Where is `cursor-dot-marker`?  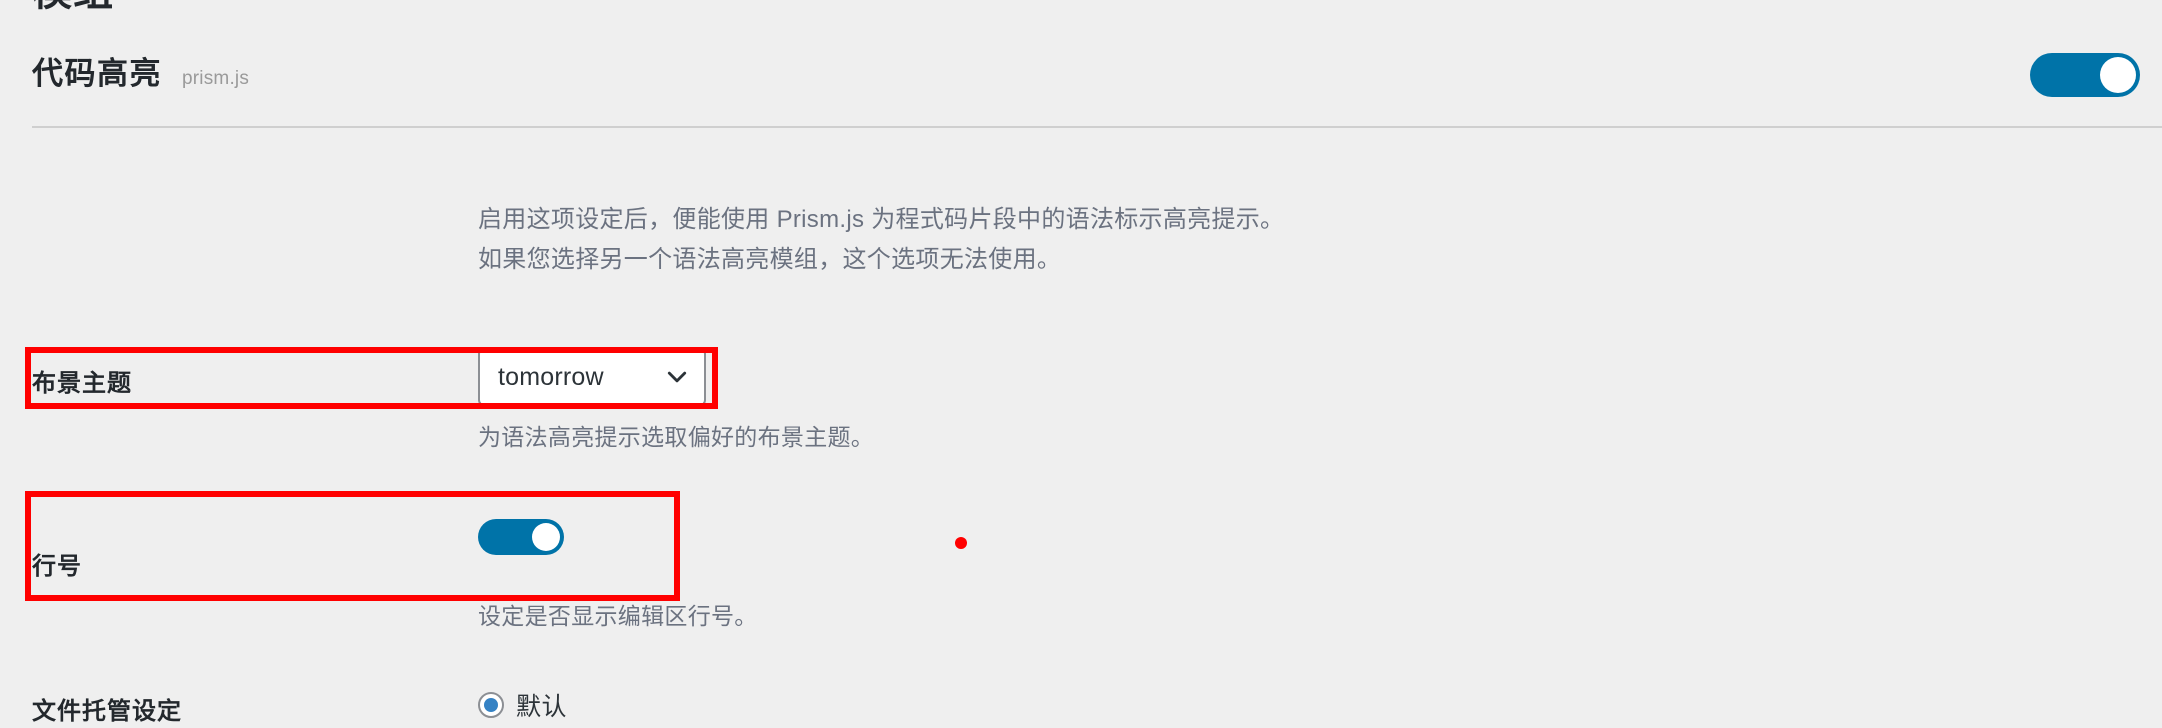 cursor-dot-marker is located at coordinates (961, 543).